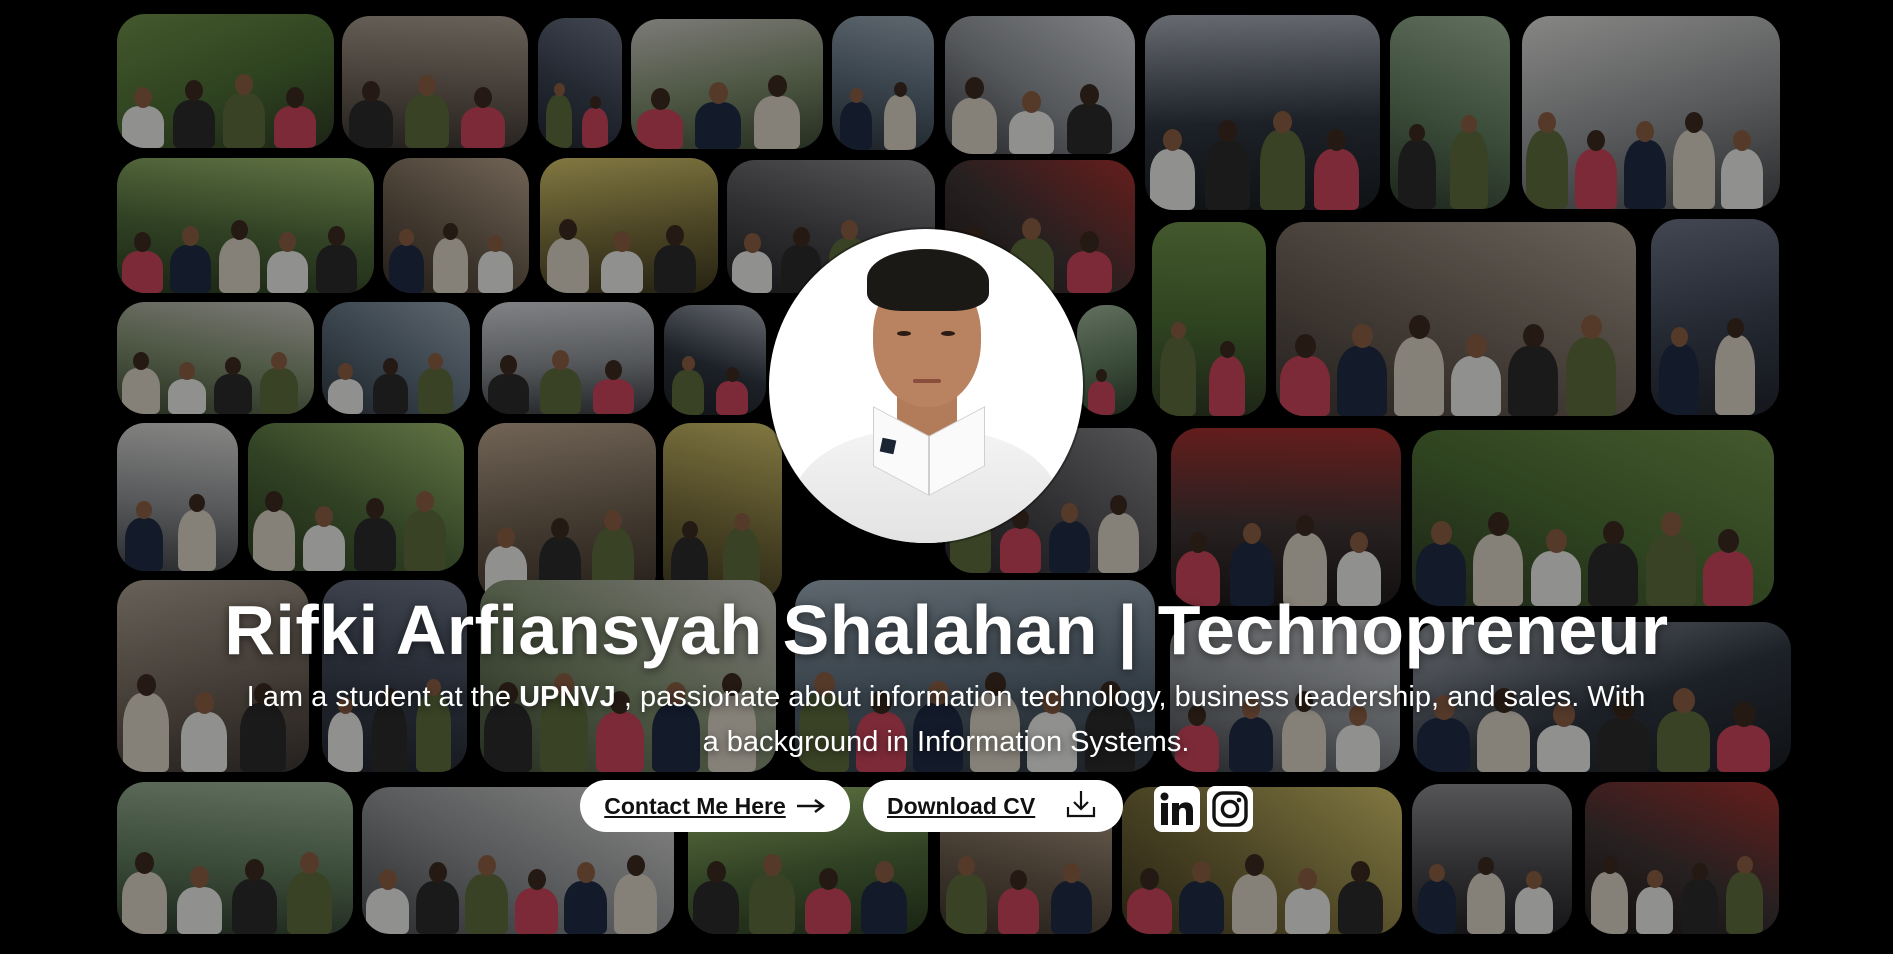 This screenshot has height=954, width=1893. What do you see at coordinates (695, 805) in the screenshot?
I see `contact-button-label: Contact Me Here` at bounding box center [695, 805].